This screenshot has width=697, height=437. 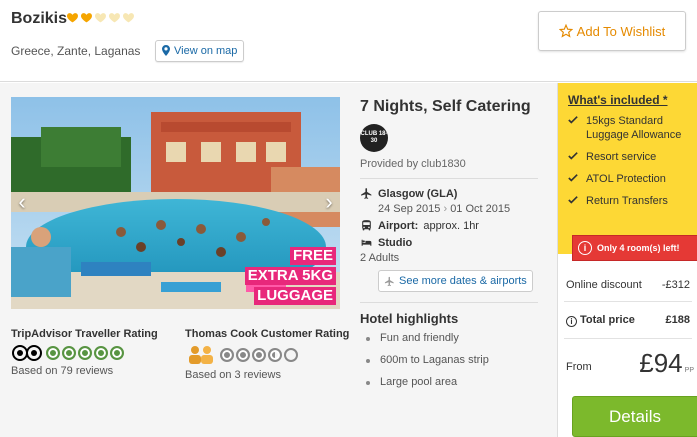 I want to click on included-item: ATOL Protection, so click(x=627, y=179).